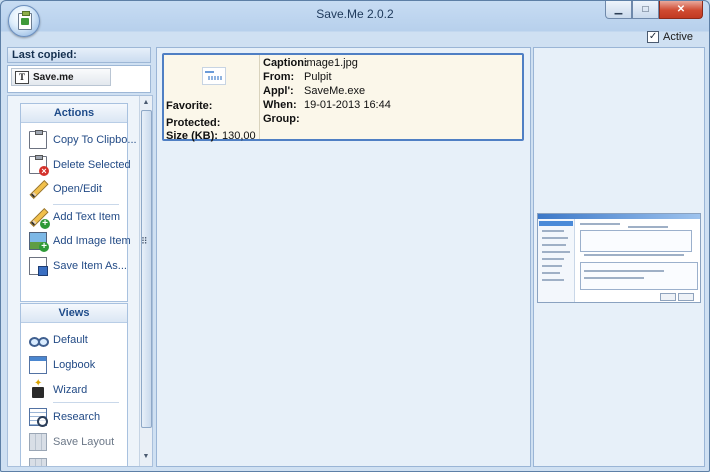 This screenshot has height=472, width=710. Describe the element at coordinates (70, 340) in the screenshot. I see `view-label: Default` at that location.